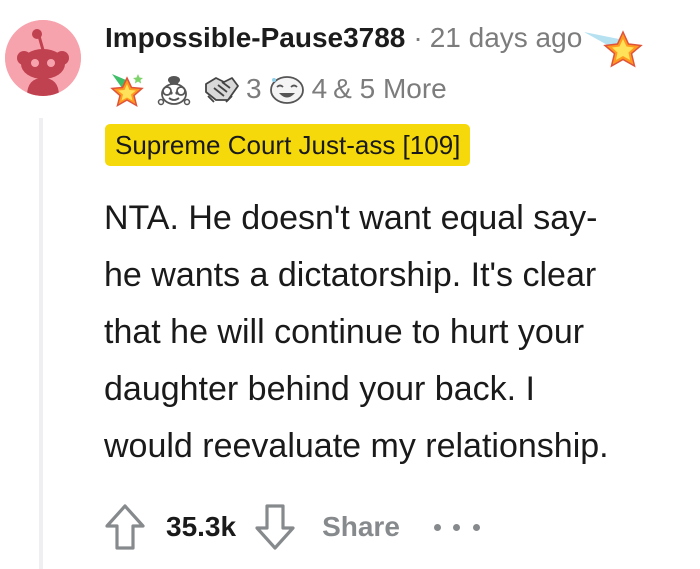 Image resolution: width=700 pixels, height=569 pixels. Describe the element at coordinates (356, 446) in the screenshot. I see `comment-body-line: would reevaluate my relationship.` at that location.